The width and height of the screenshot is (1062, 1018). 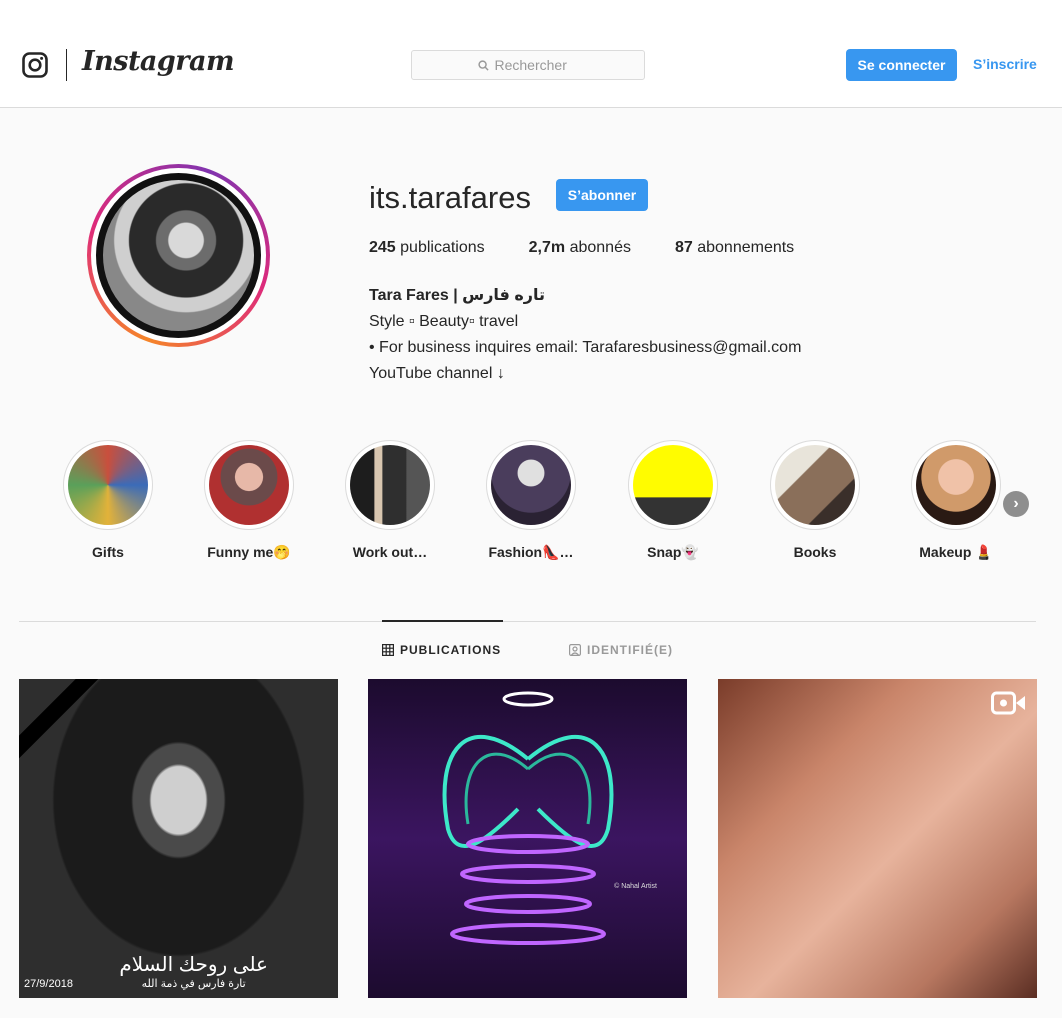 What do you see at coordinates (630, 650) in the screenshot?
I see `tab-label: IDENTIFIÉ(E)` at bounding box center [630, 650].